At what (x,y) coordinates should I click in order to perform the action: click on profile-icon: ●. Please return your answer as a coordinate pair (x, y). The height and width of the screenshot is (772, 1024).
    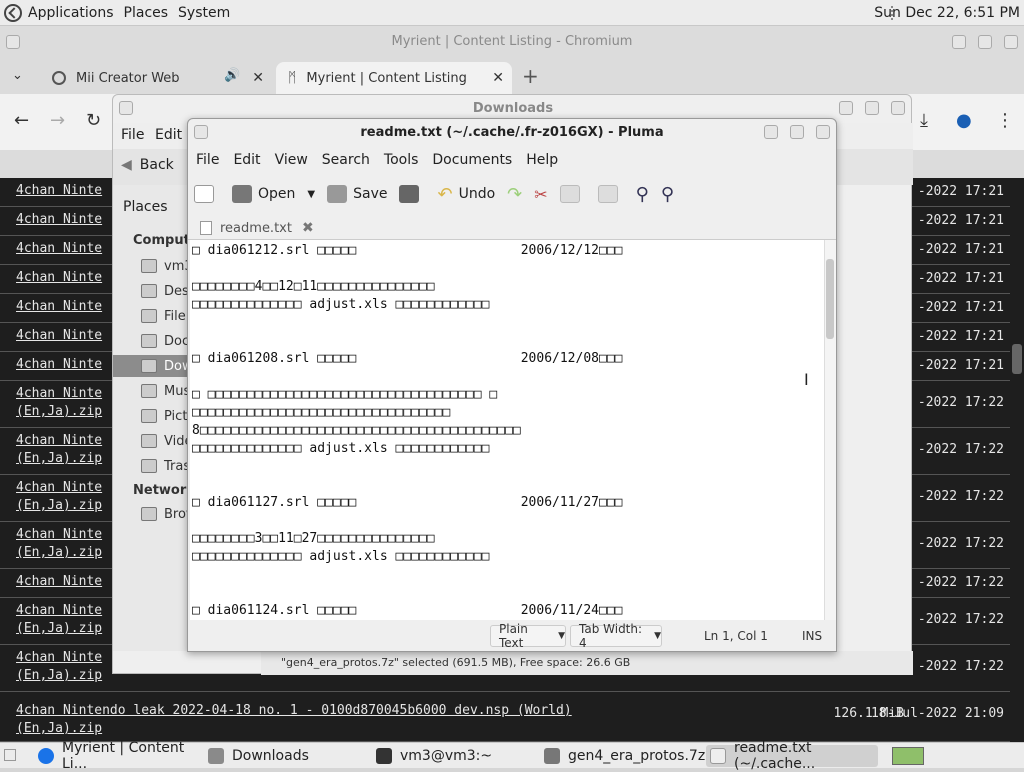
    Looking at the image, I should click on (964, 120).